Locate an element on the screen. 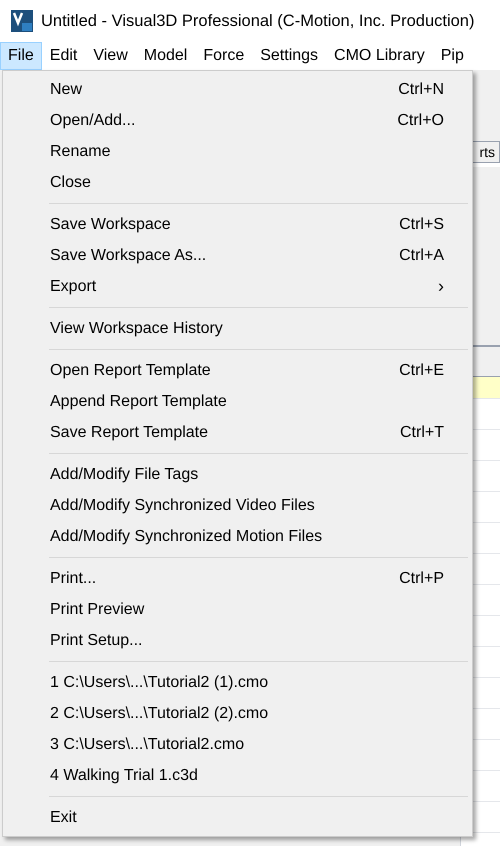  menu-item: Add/Modify Synchronized Motion Files is located at coordinates (237, 536).